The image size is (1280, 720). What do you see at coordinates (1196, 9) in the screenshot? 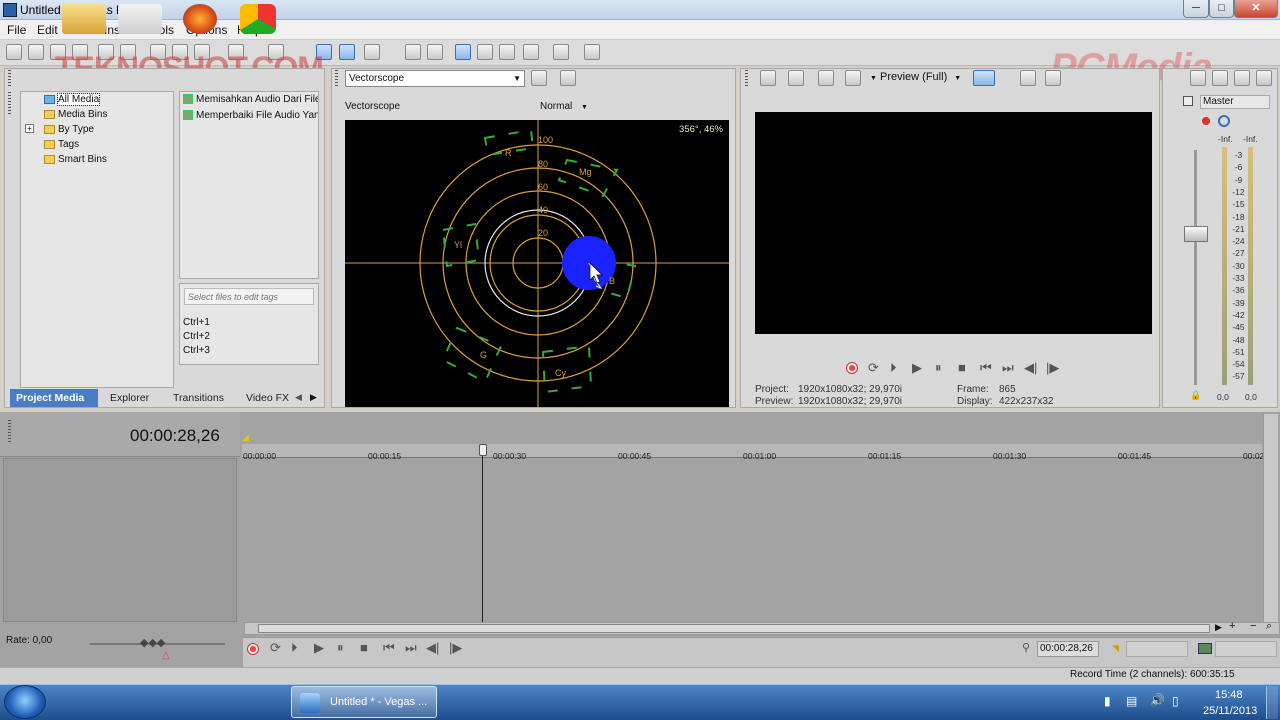
I see `minimize-button: ─` at bounding box center [1196, 9].